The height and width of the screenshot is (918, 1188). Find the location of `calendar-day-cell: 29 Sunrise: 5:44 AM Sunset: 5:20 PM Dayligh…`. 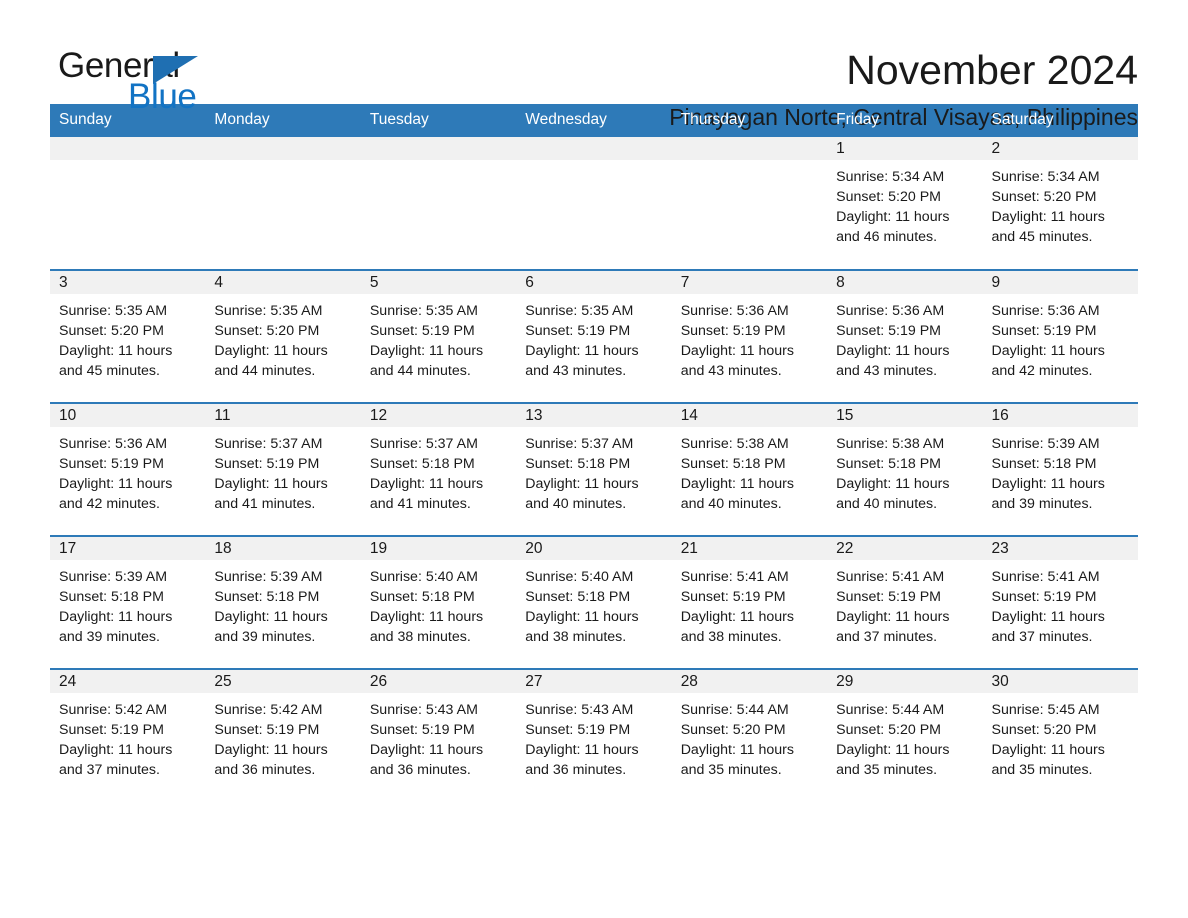

calendar-day-cell: 29 Sunrise: 5:44 AM Sunset: 5:20 PM Dayligh… is located at coordinates (905, 735).